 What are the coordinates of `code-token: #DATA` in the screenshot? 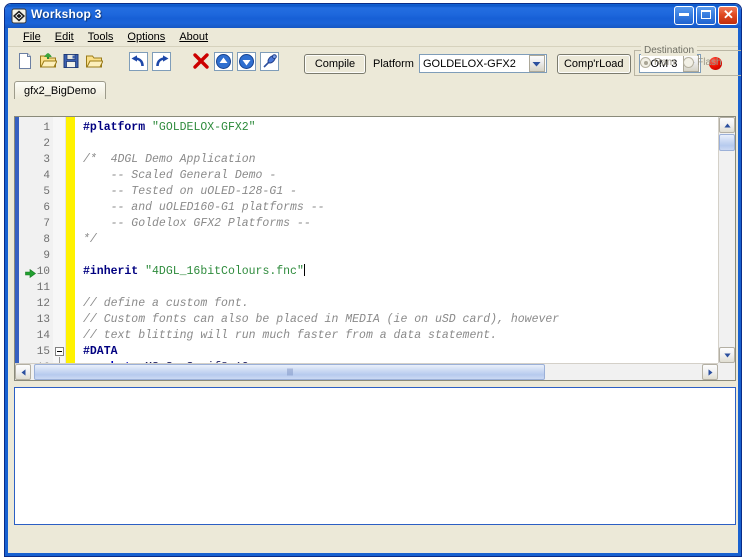 It's located at (100, 351).